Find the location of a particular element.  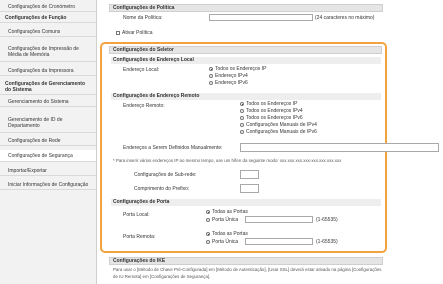

sidebar-item-rede: Configurações de Rede is located at coordinates (48, 141).